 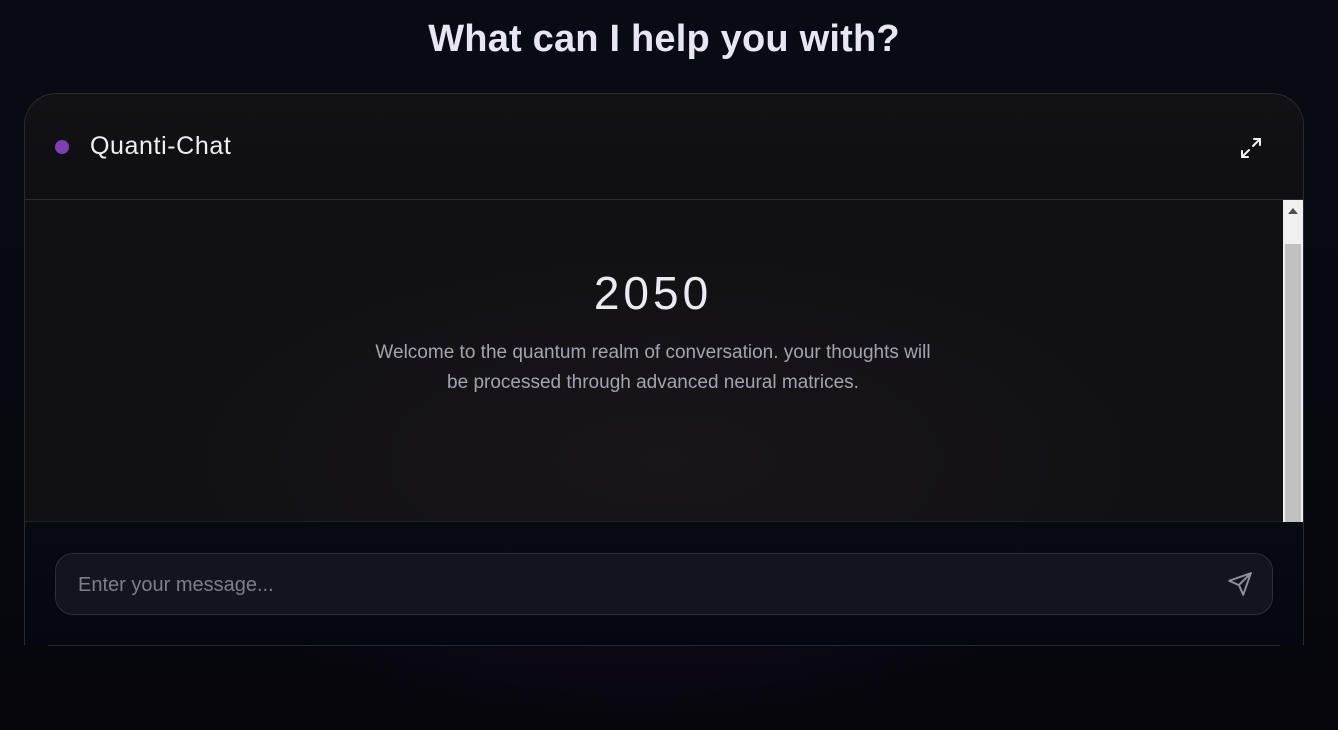 I want to click on expand-icon, so click(x=1251, y=148).